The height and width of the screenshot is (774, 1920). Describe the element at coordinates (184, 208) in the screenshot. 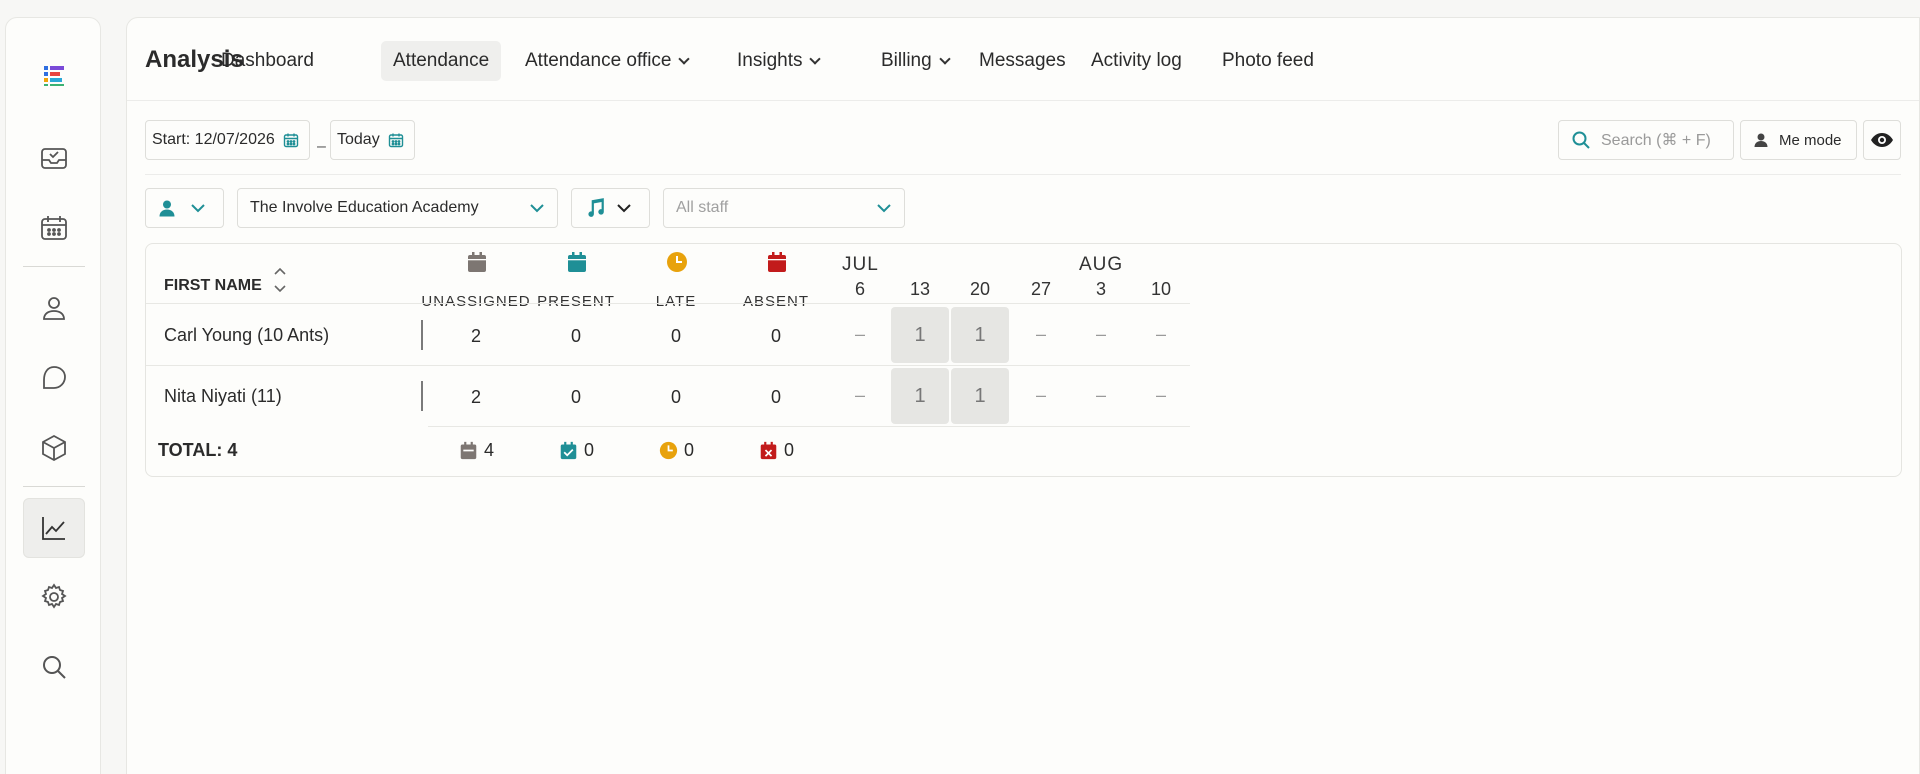

I see `person-filter-dropdown` at that location.